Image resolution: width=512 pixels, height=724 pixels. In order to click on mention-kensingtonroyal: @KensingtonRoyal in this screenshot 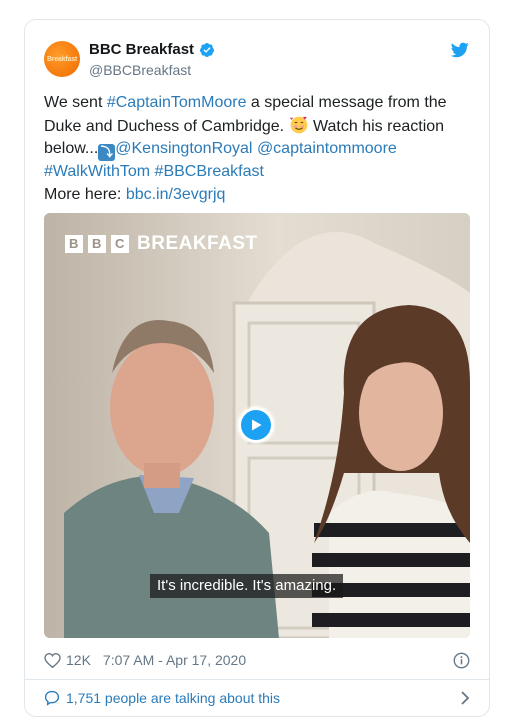, I will do `click(183, 148)`.